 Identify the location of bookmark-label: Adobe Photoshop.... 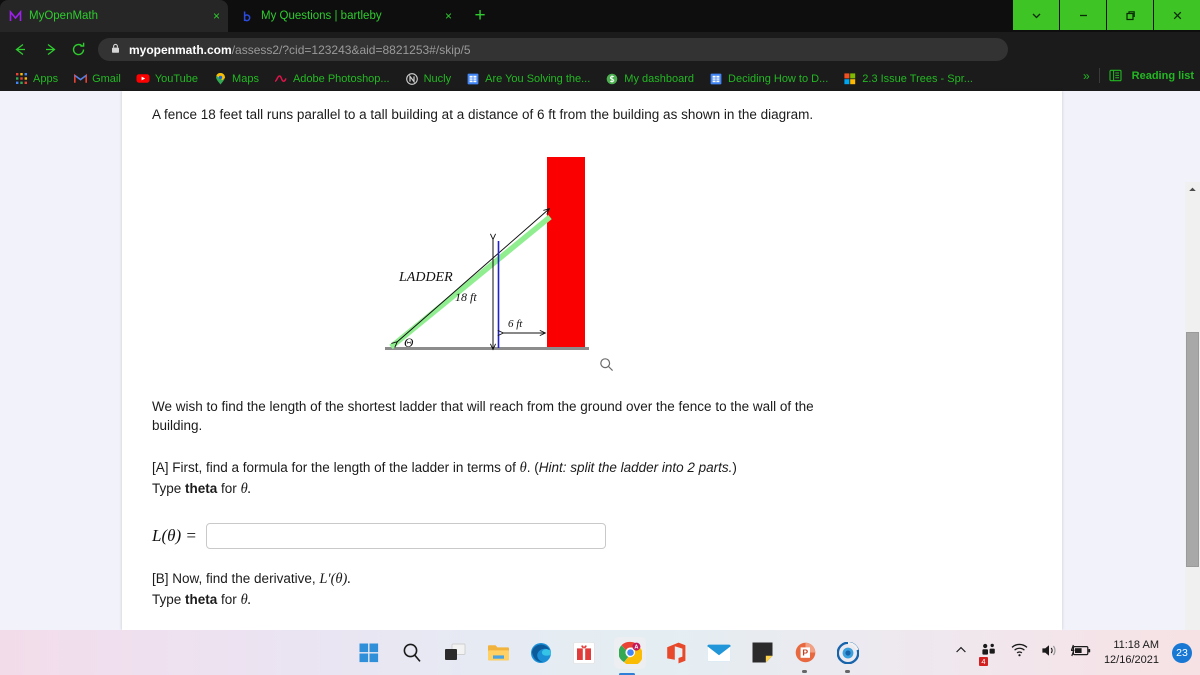
(341, 78).